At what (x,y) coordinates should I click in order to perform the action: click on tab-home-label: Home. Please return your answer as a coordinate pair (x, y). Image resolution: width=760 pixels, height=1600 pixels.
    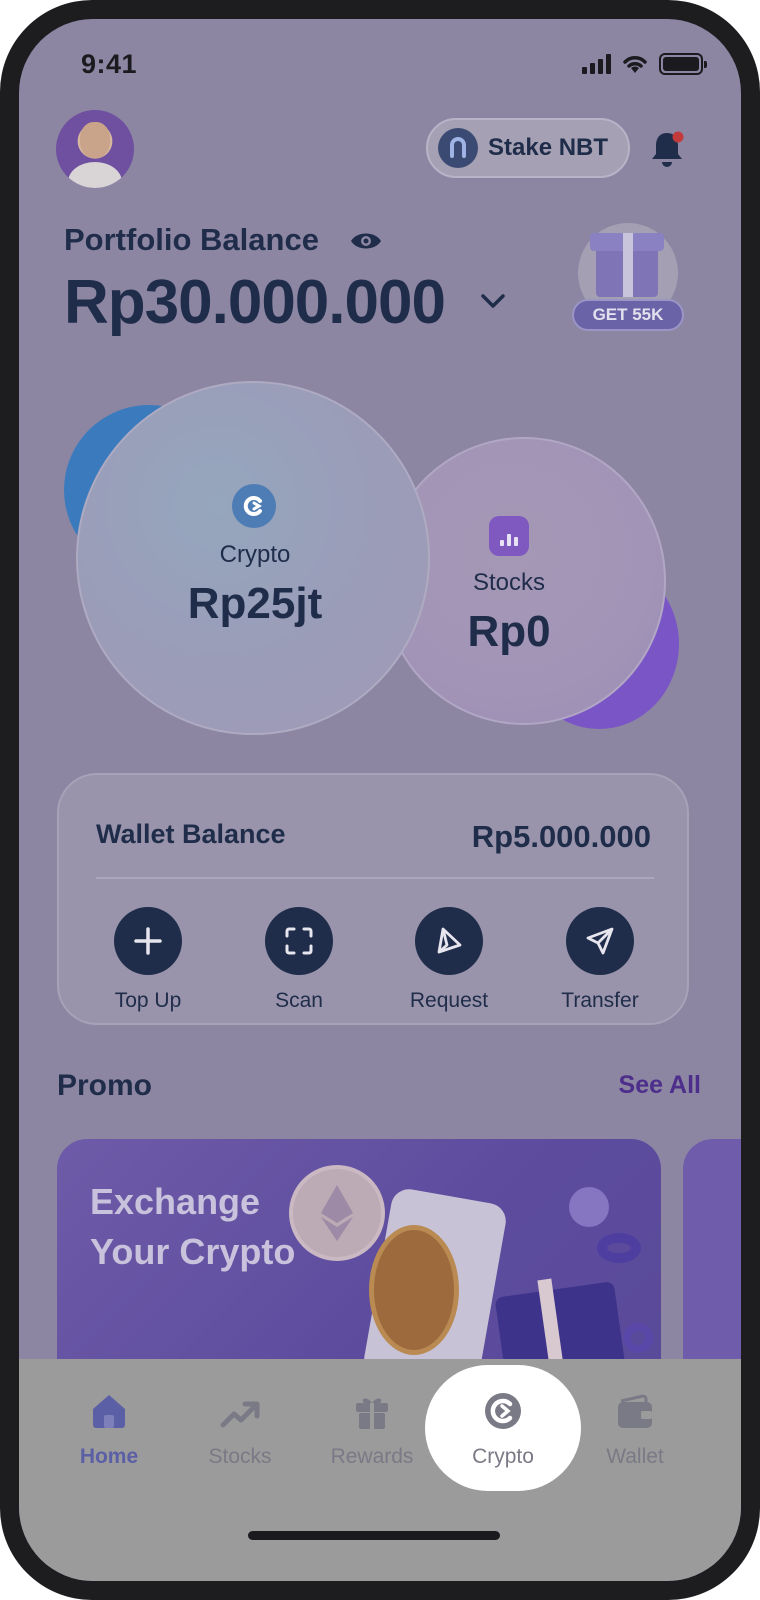
    Looking at the image, I should click on (109, 1456).